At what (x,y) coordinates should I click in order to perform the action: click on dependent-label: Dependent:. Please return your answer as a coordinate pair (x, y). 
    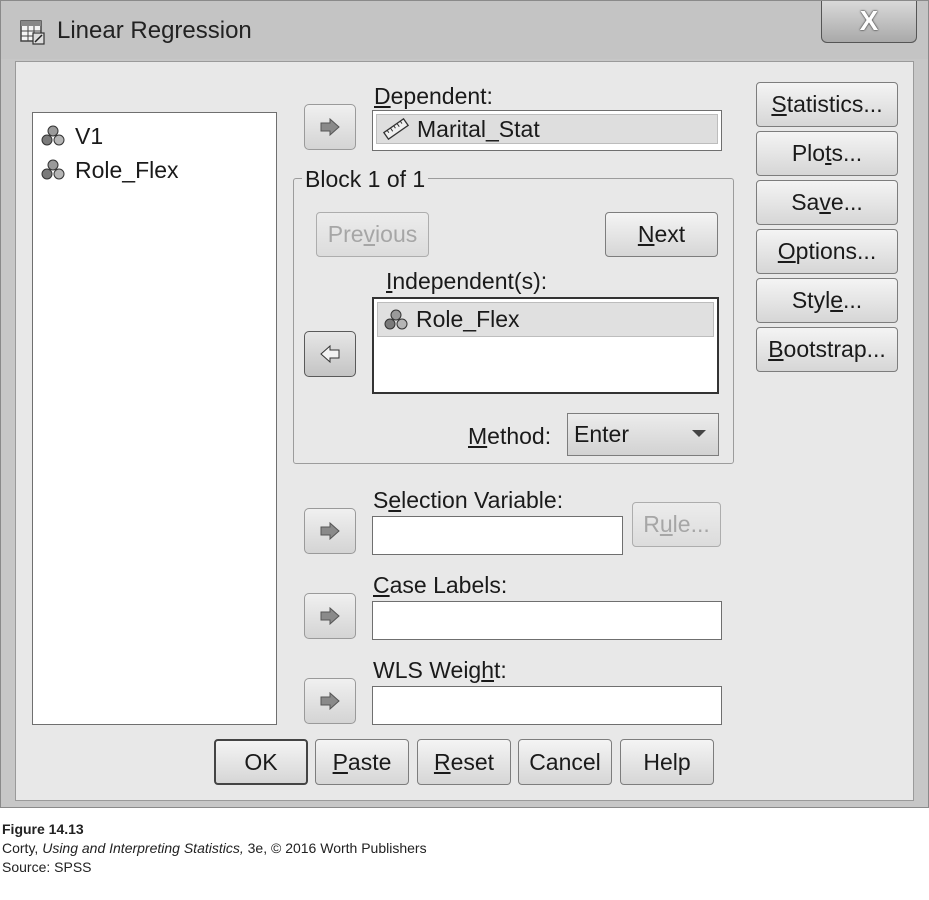
    Looking at the image, I should click on (433, 96).